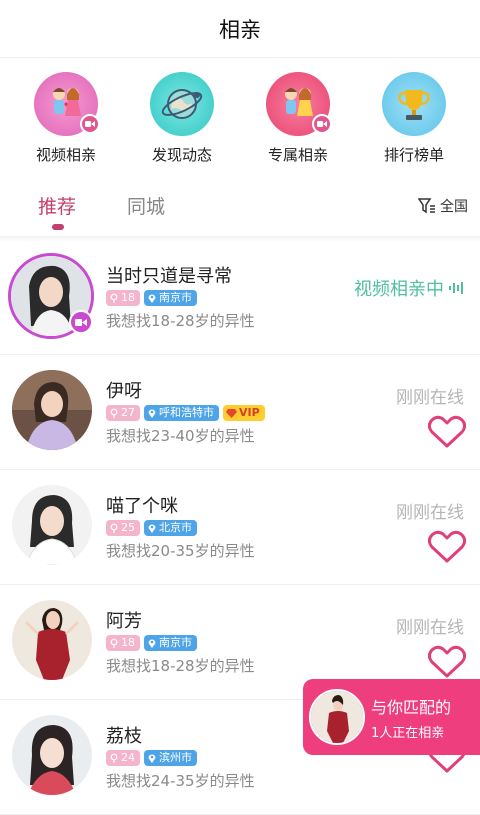 This screenshot has height=815, width=480. What do you see at coordinates (411, 707) in the screenshot?
I see `match-title: 与你匹配的` at bounding box center [411, 707].